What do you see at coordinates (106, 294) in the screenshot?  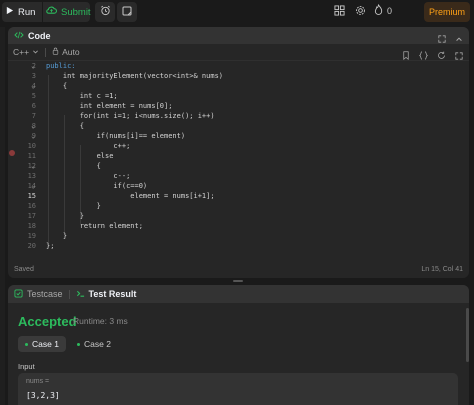 I see `tab-test-result: Test Result` at bounding box center [106, 294].